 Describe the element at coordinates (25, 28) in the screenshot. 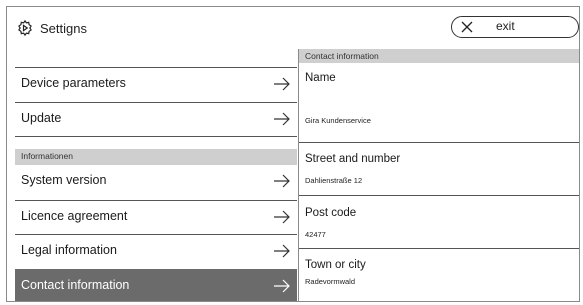

I see `gear-icon` at that location.